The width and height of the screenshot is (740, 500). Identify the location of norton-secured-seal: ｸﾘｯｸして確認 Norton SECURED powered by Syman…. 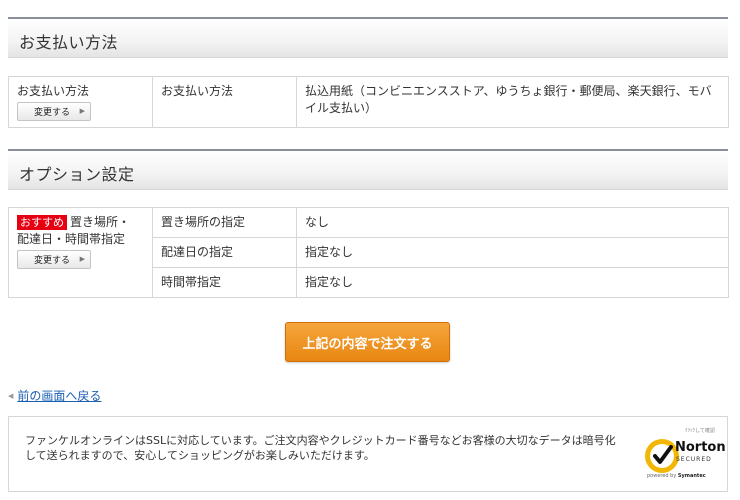
(682, 455).